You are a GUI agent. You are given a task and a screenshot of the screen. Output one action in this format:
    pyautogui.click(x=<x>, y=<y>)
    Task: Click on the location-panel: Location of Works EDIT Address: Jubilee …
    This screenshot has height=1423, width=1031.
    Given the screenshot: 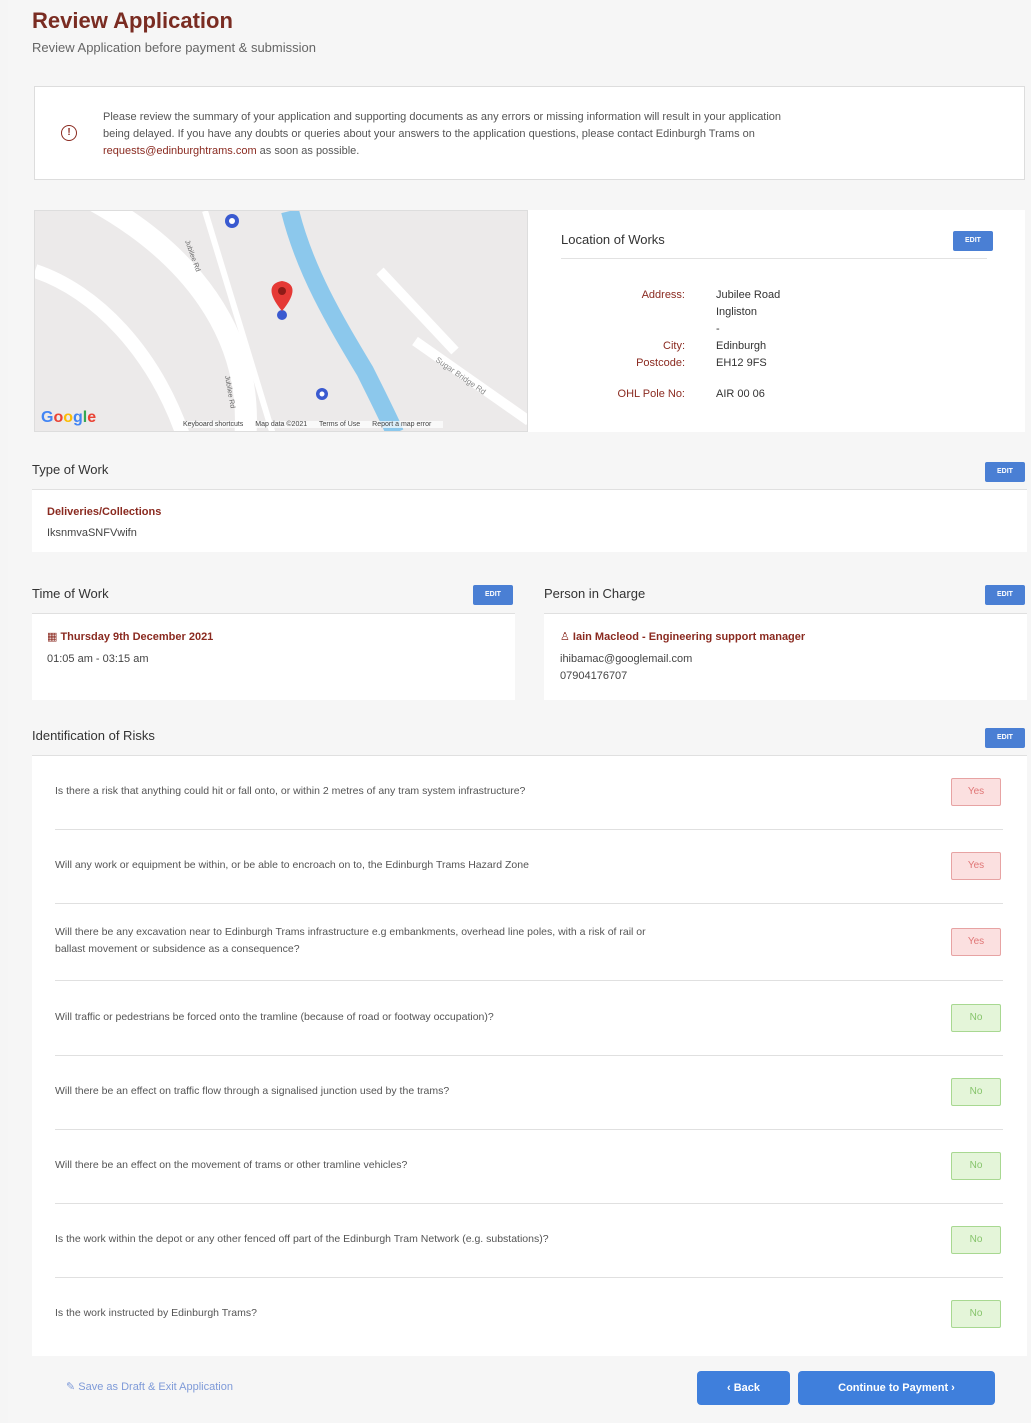 What is the action you would take?
    pyautogui.click(x=776, y=321)
    